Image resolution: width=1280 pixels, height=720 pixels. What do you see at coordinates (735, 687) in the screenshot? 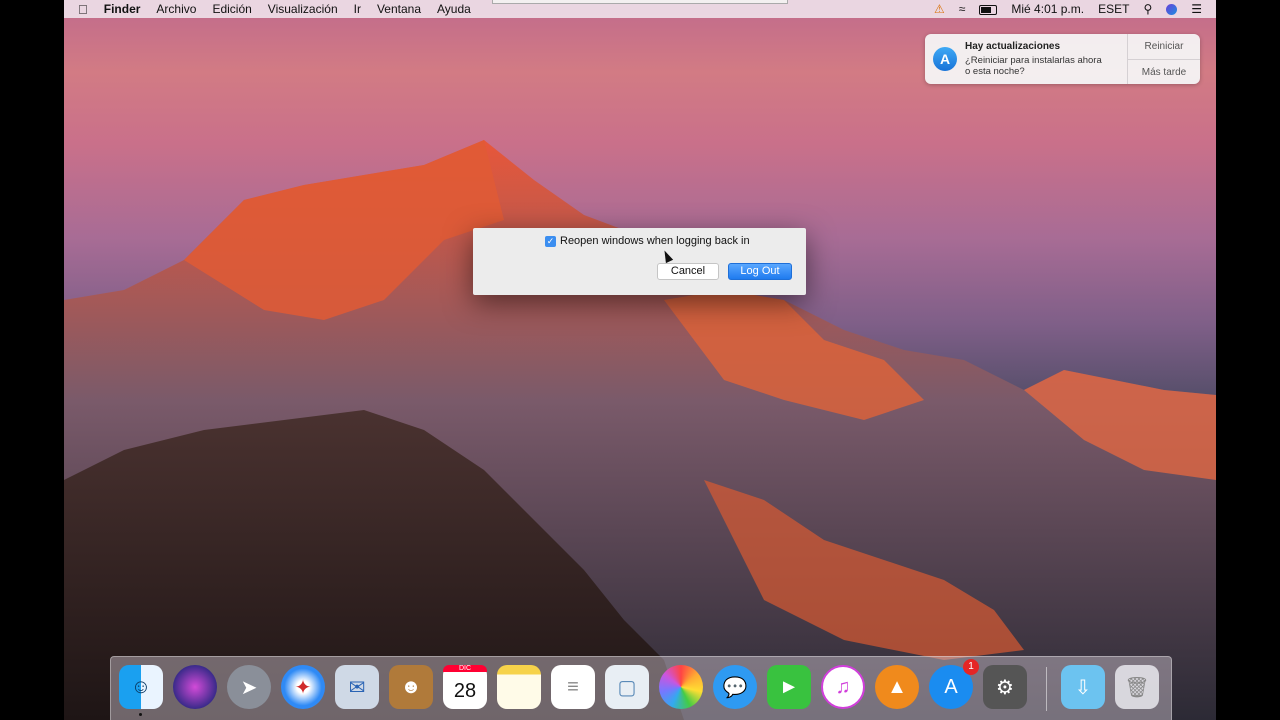
I see `messages-icon: 💬` at bounding box center [735, 687].